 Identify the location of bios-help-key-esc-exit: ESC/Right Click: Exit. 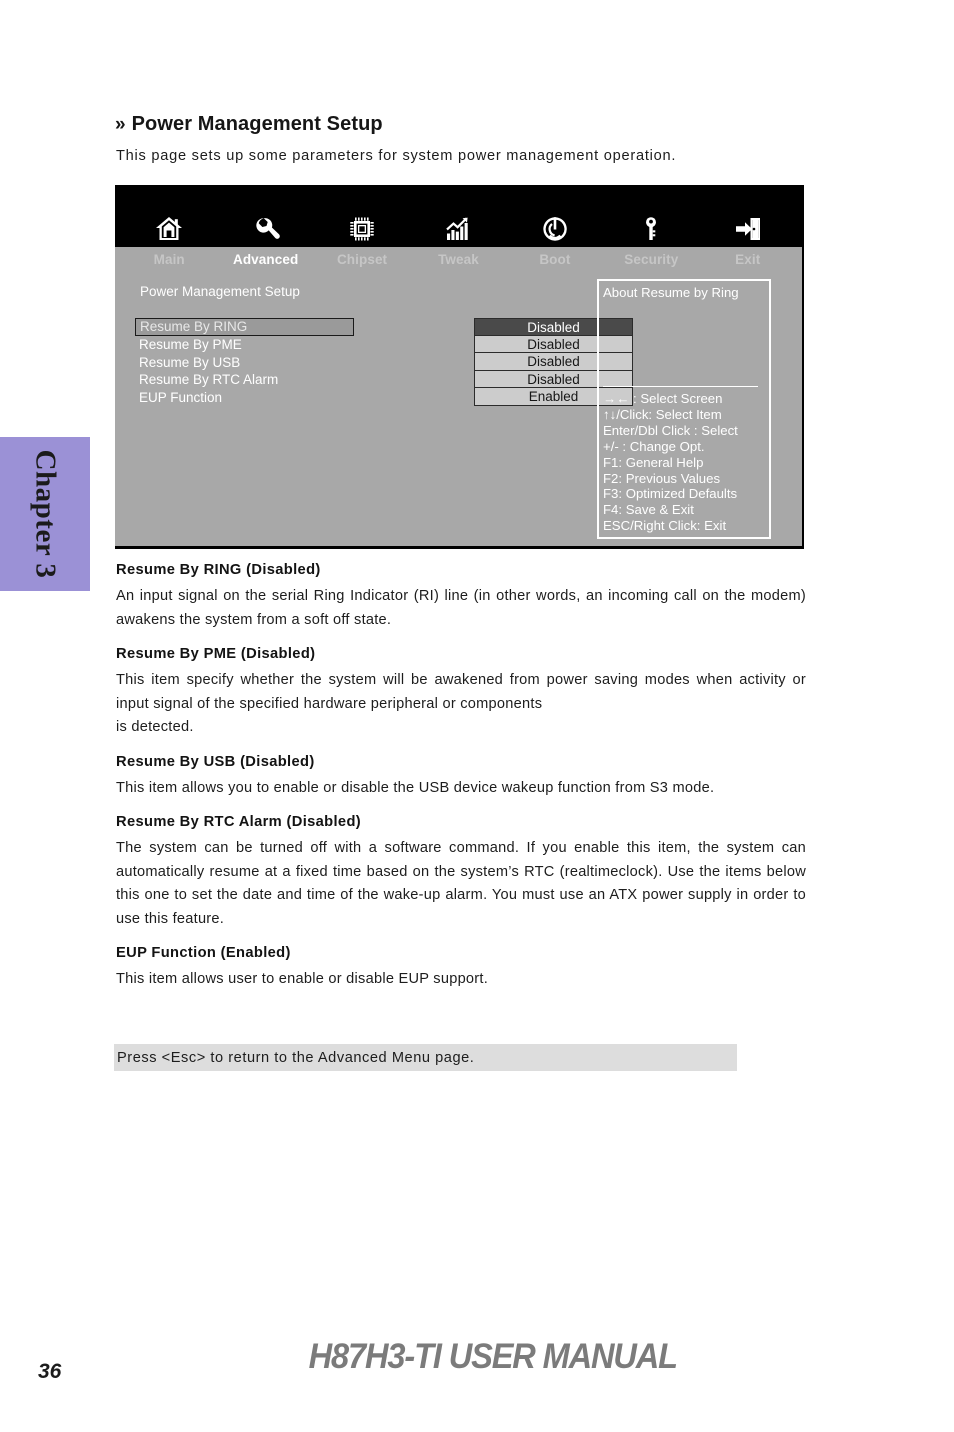
(665, 526).